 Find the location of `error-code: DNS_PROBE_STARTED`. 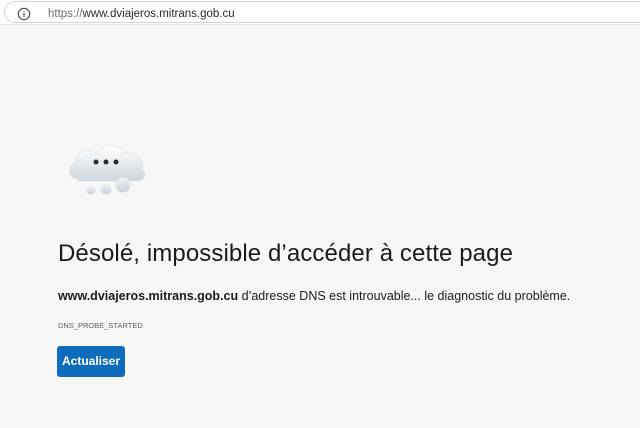

error-code: DNS_PROBE_STARTED is located at coordinates (100, 325).